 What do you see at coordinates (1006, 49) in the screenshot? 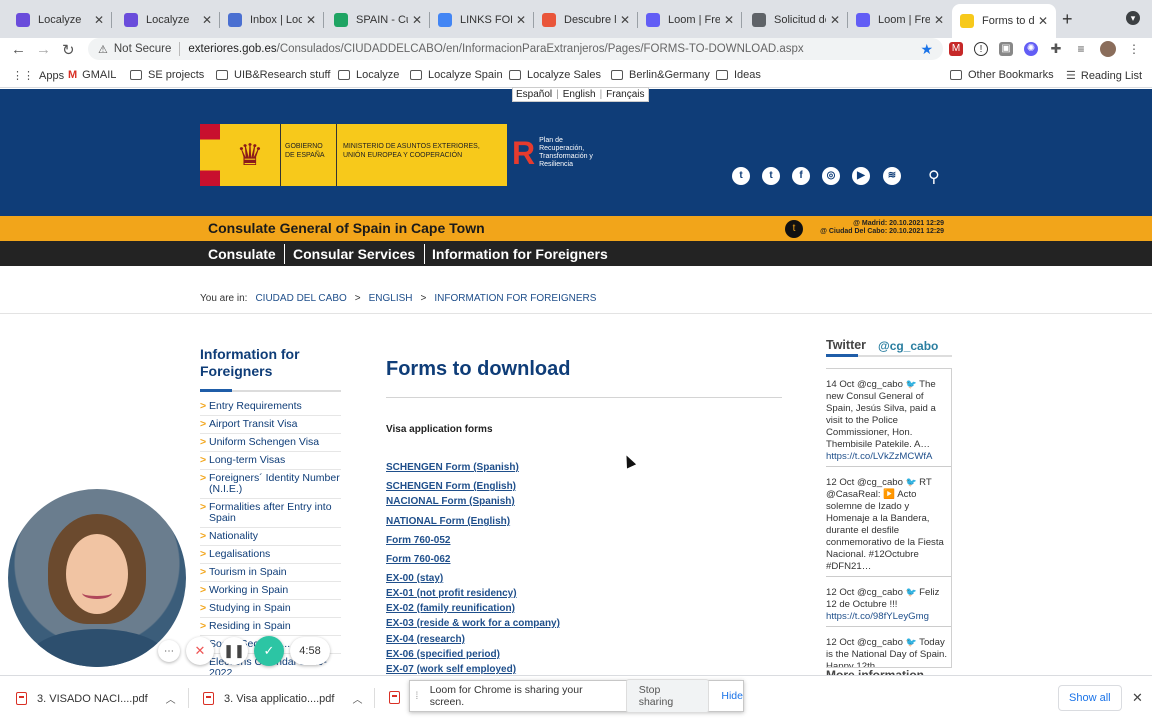
I see `extension-icon: ▣` at bounding box center [1006, 49].